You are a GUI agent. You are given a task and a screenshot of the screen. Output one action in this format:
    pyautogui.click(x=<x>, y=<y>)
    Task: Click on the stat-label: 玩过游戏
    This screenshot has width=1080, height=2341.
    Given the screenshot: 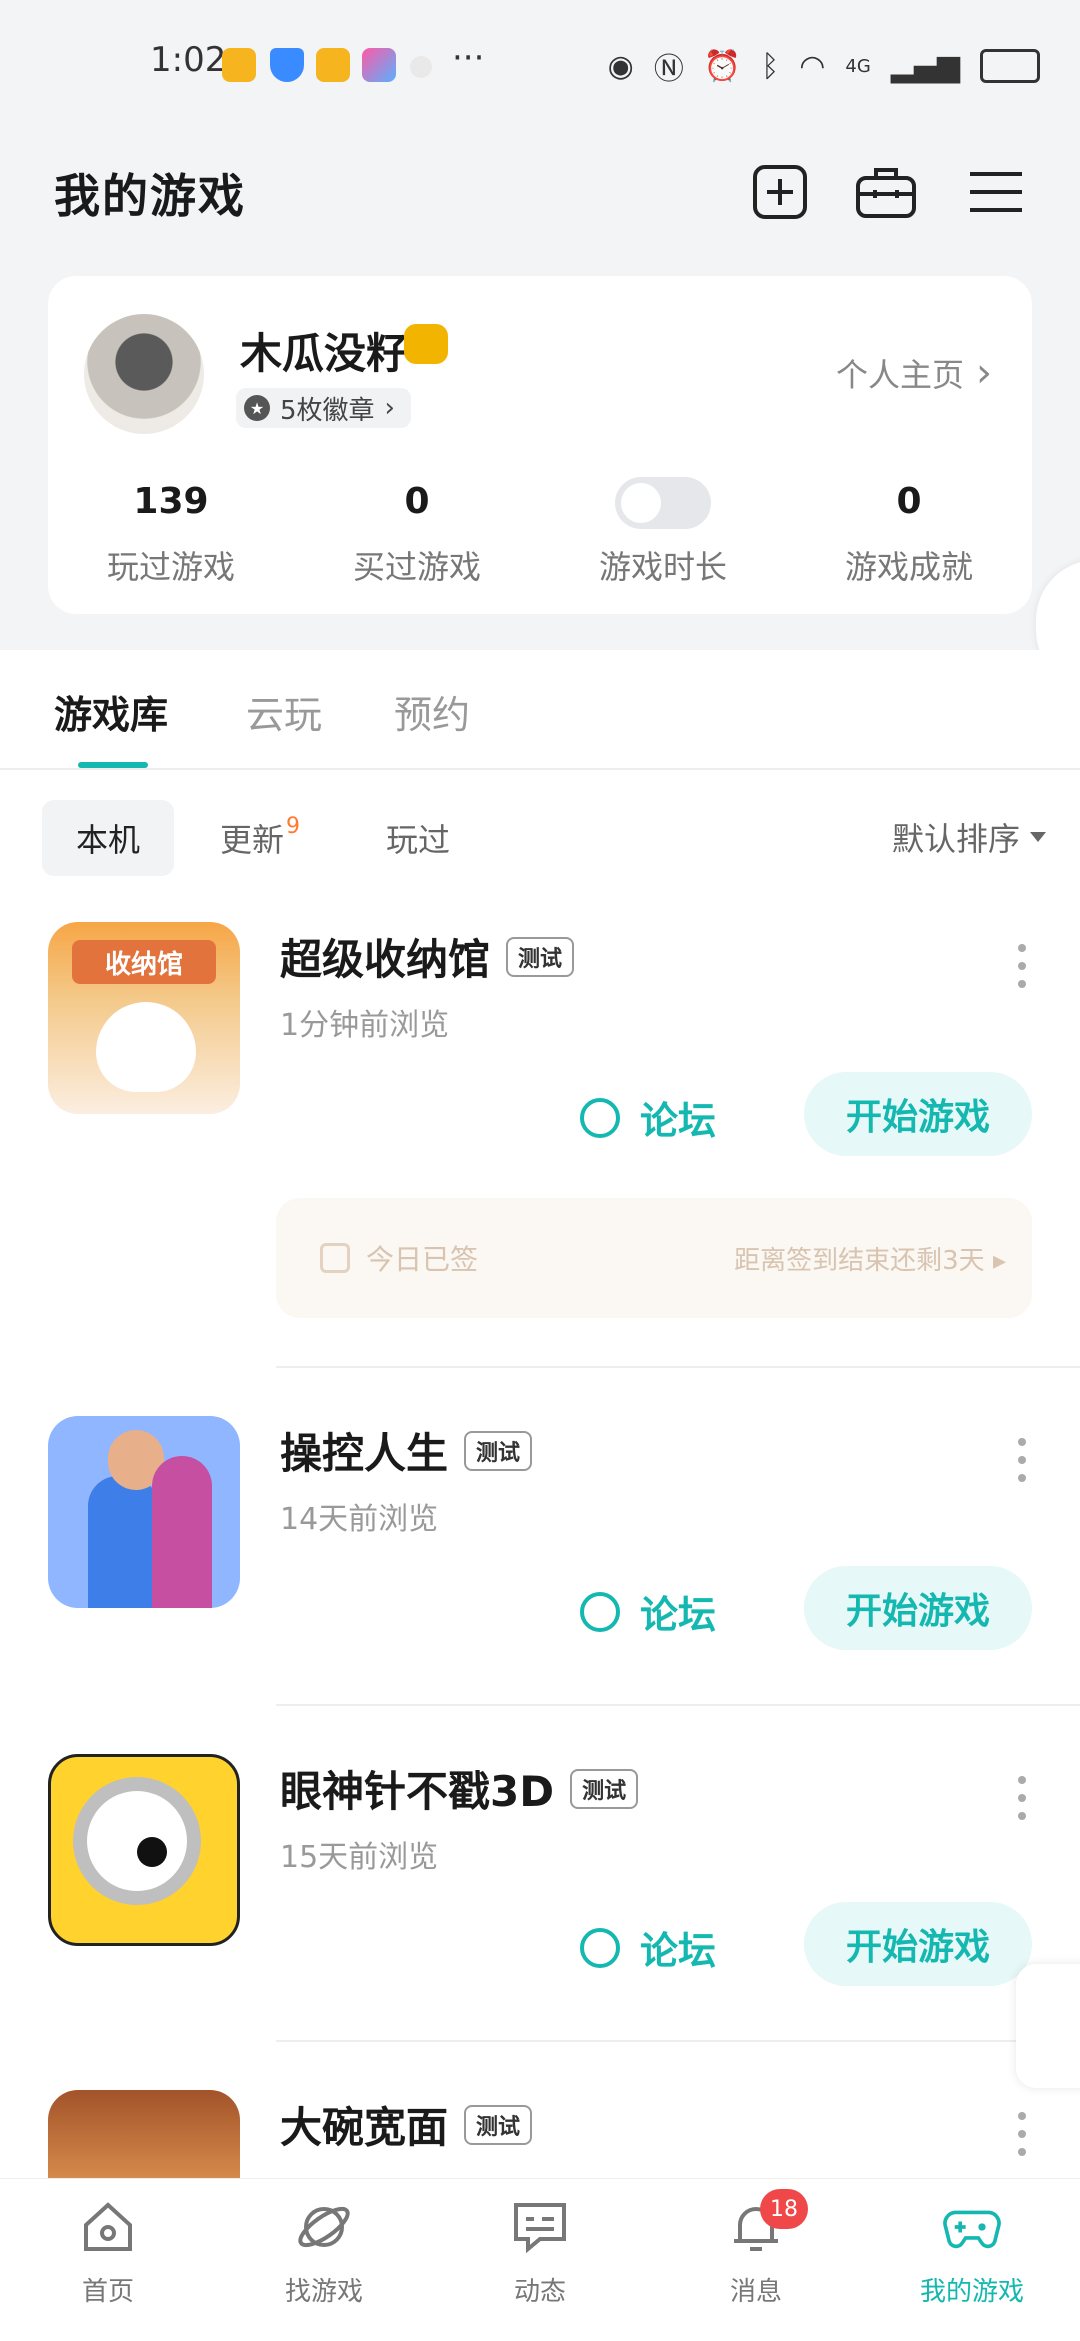 What is the action you would take?
    pyautogui.click(x=170, y=567)
    